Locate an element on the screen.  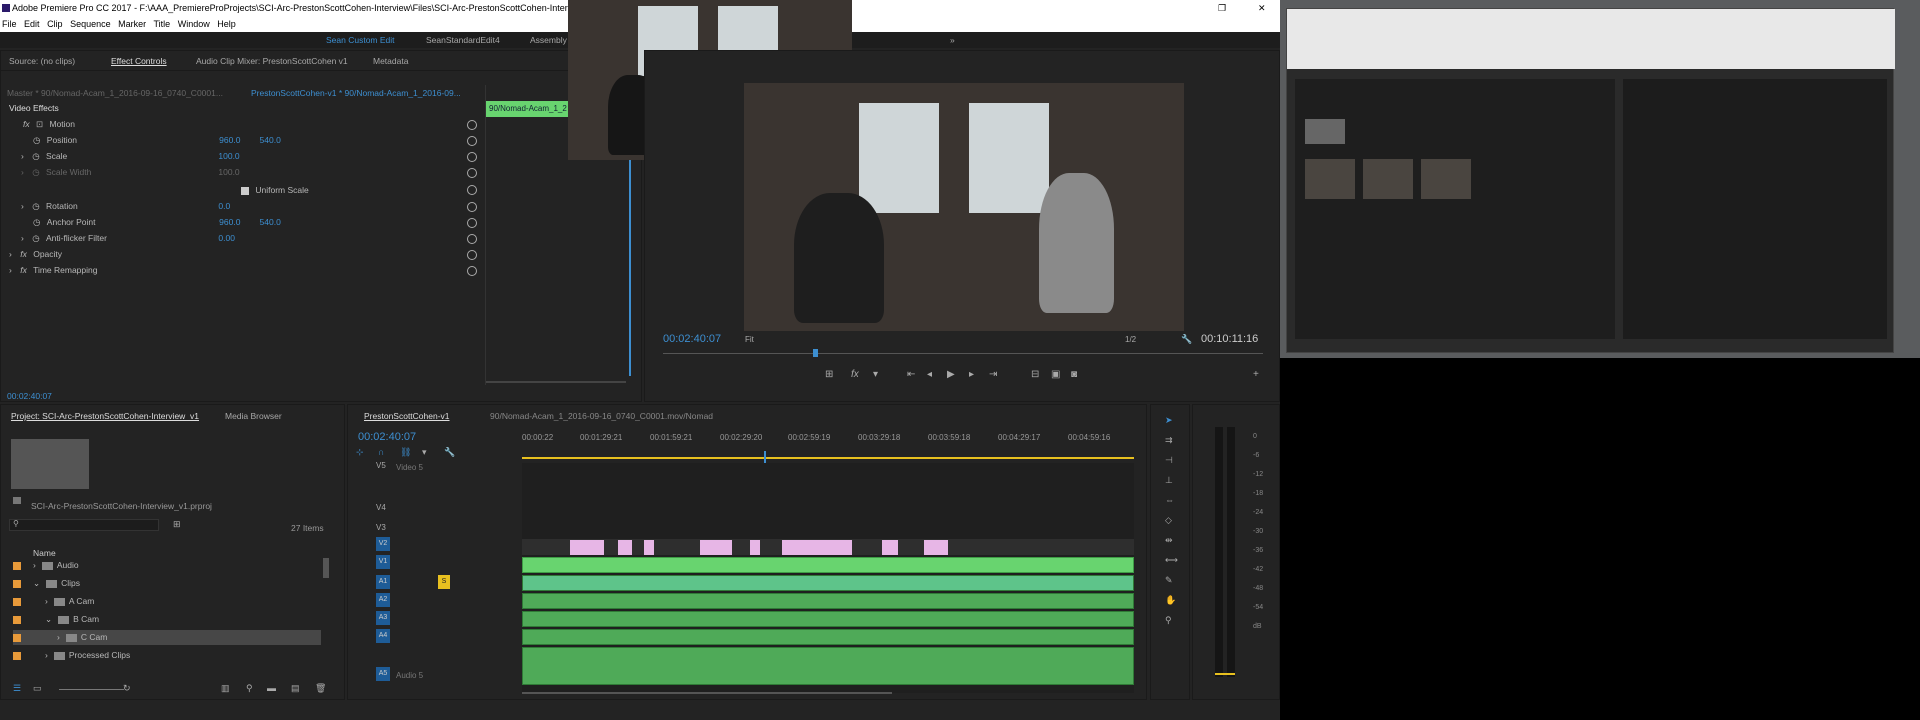
clip-v1 is located at coordinates (828, 565).